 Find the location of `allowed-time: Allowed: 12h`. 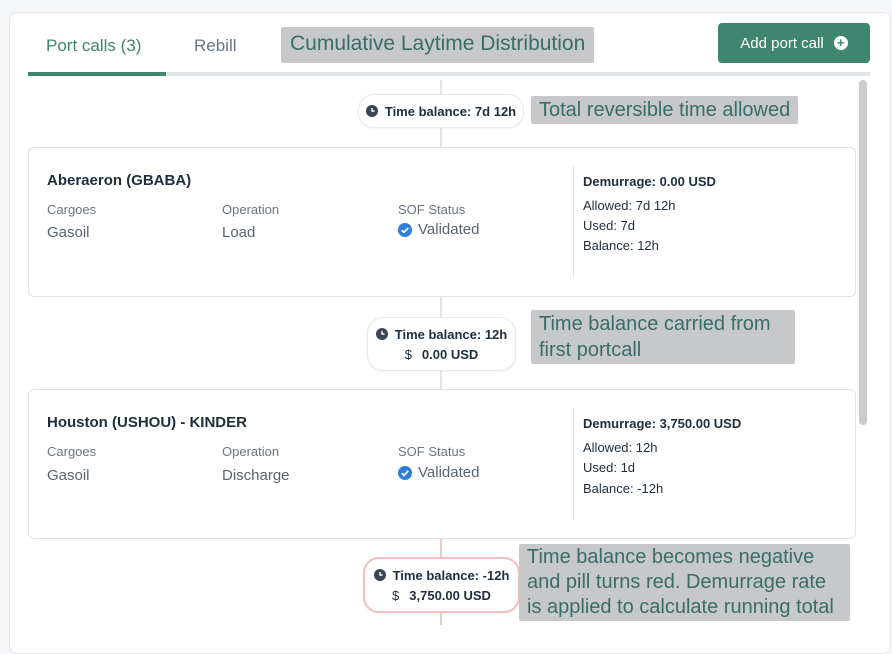

allowed-time: Allowed: 12h is located at coordinates (620, 447).